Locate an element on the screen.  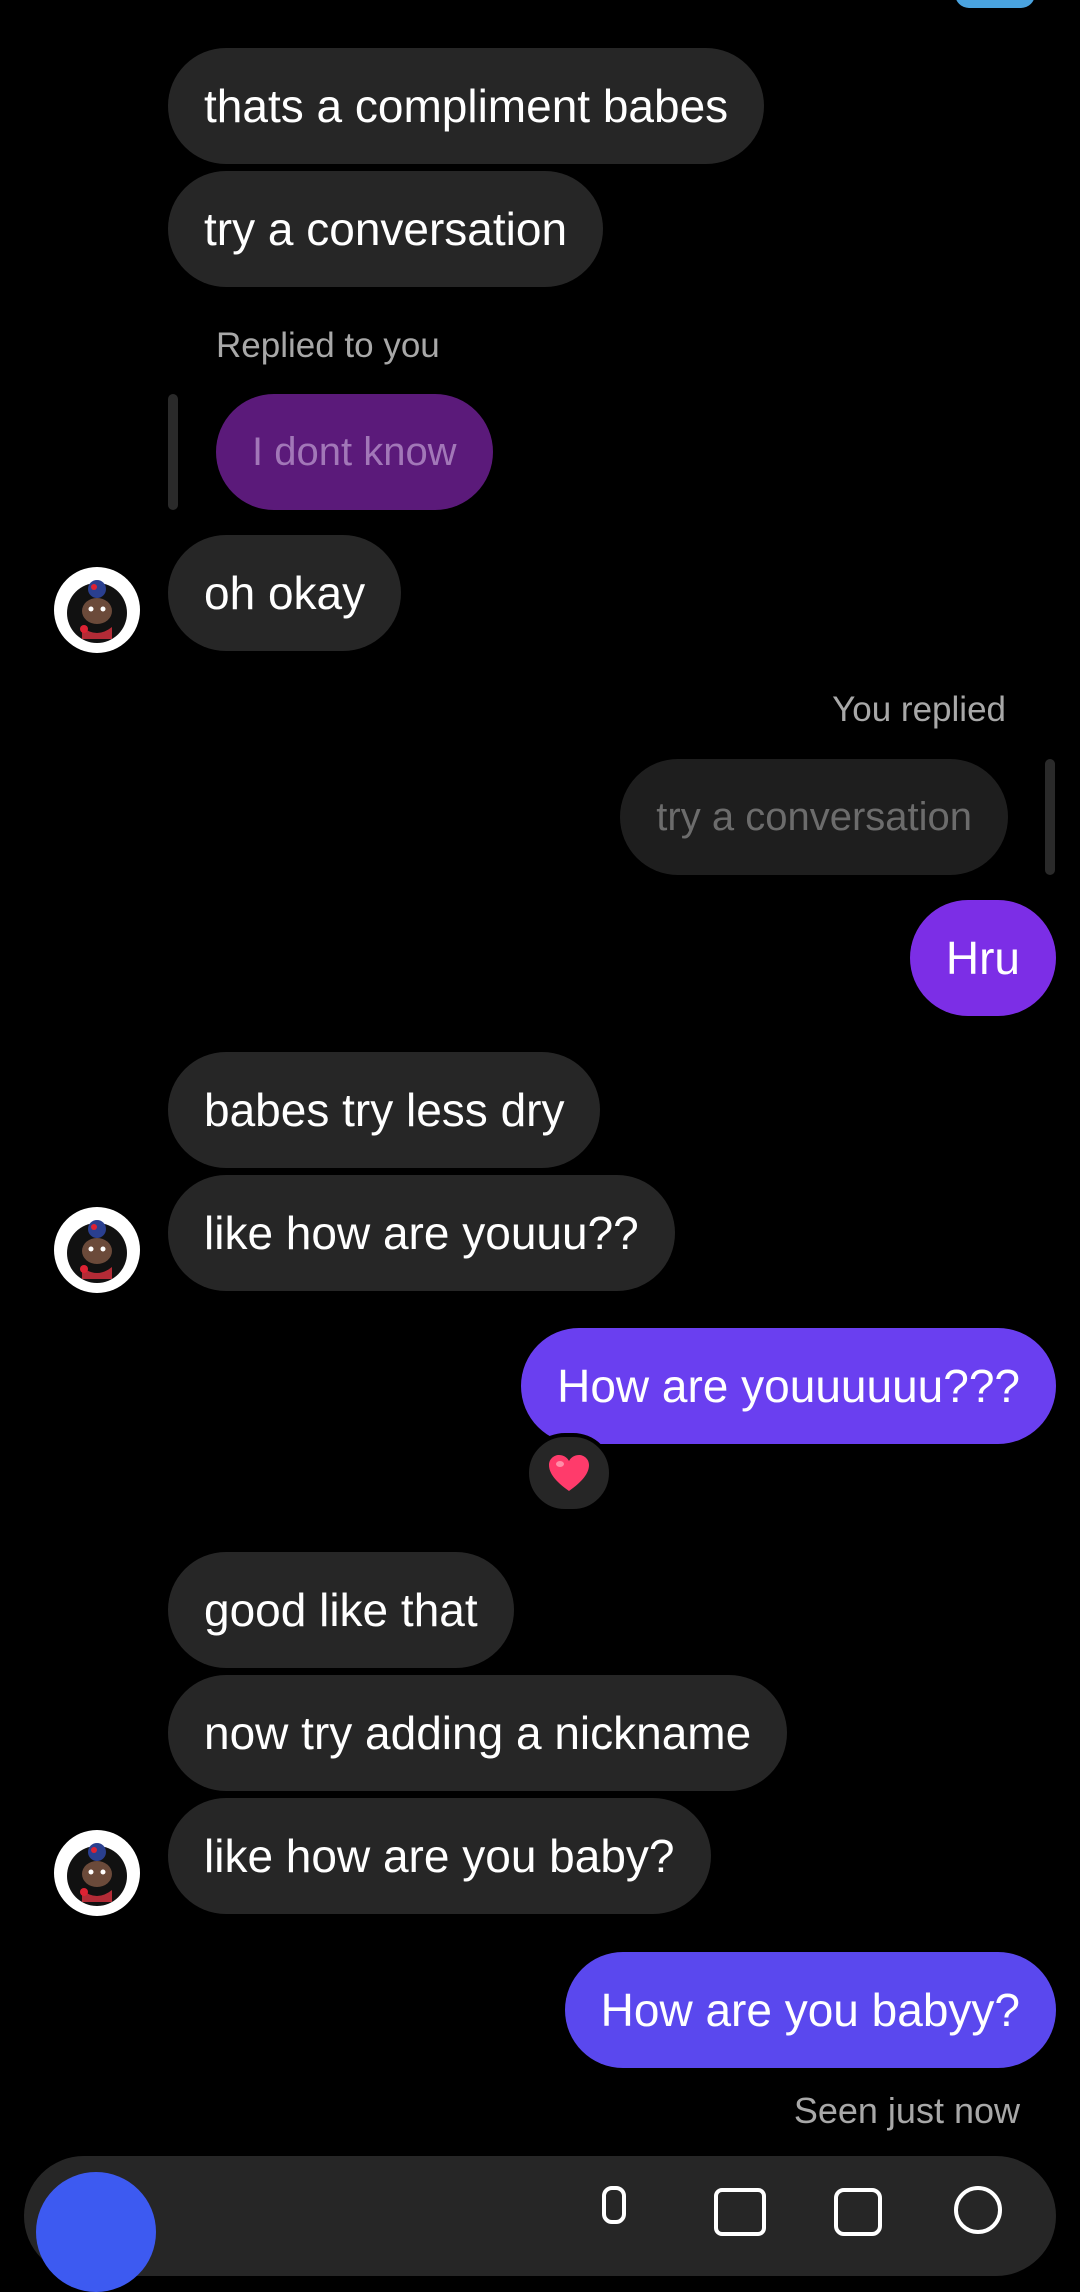
reaction-badge is located at coordinates (569, 1473).